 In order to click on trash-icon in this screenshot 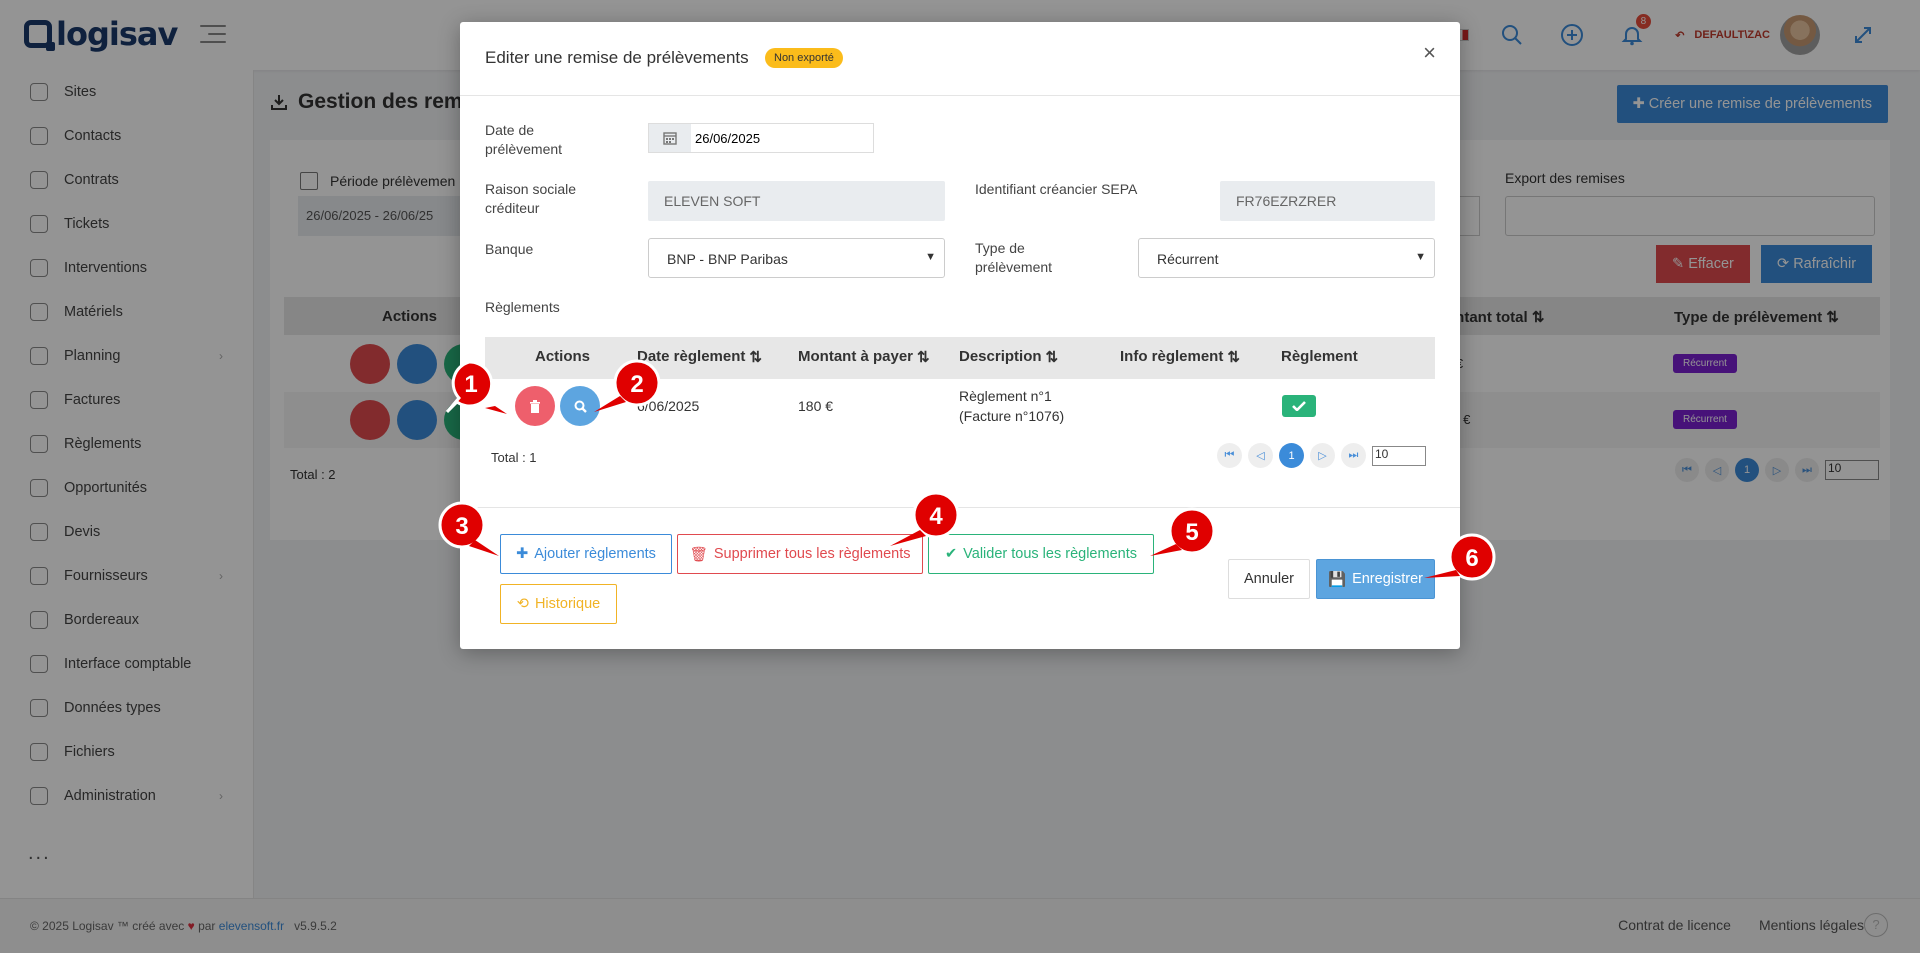, I will do `click(535, 406)`.